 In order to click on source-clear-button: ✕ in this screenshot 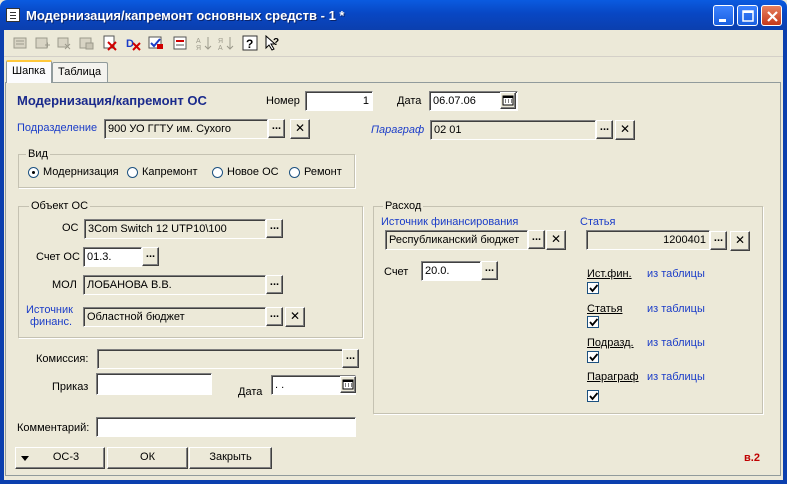, I will do `click(295, 317)`.